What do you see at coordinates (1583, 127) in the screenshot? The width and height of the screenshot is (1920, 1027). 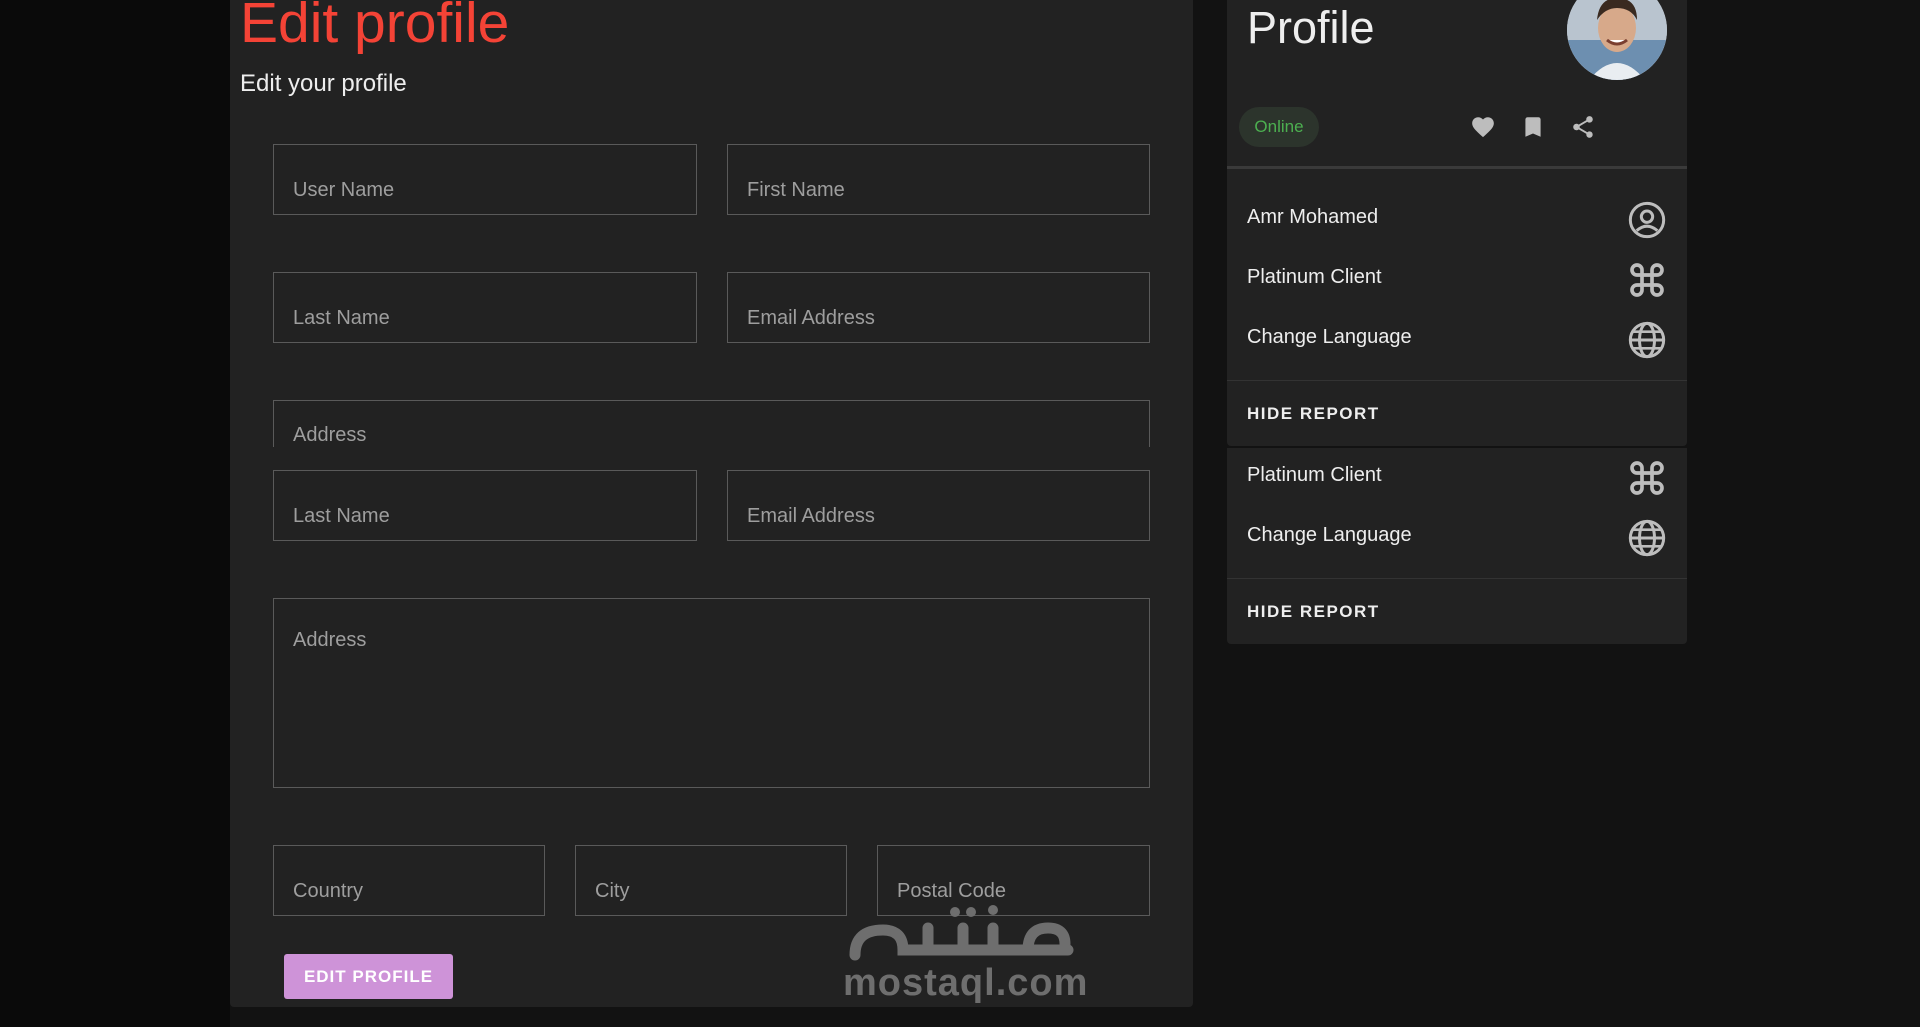 I see `share-icon` at bounding box center [1583, 127].